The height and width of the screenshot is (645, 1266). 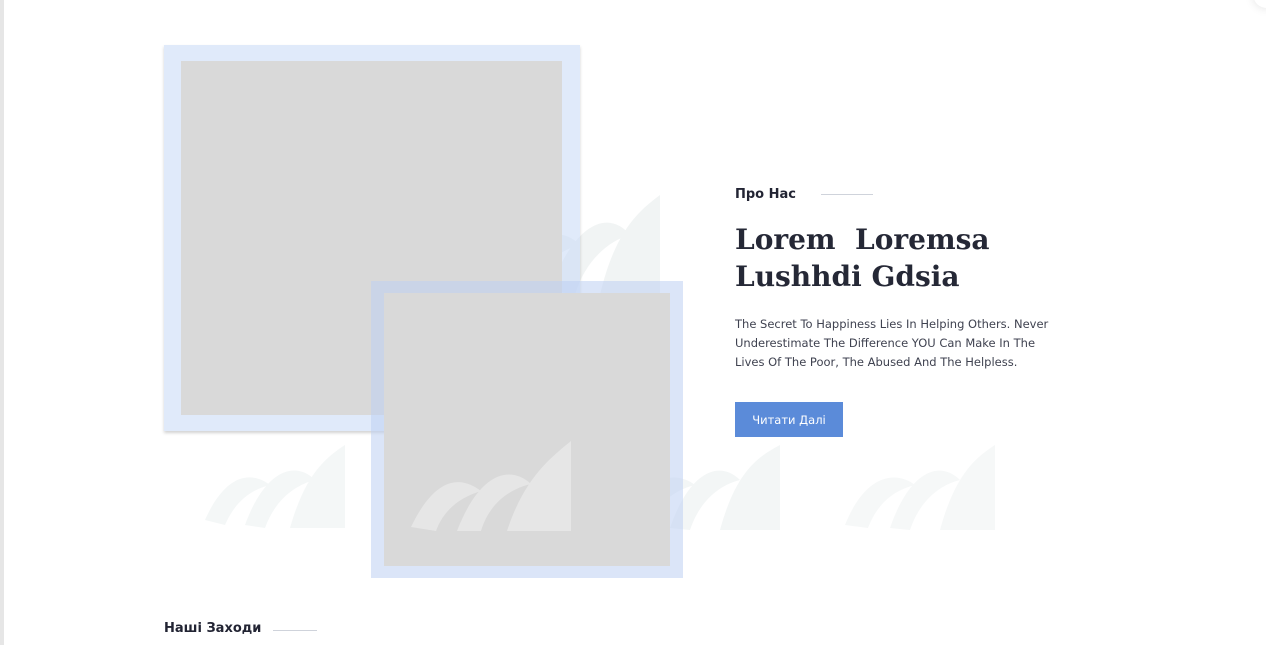 I want to click on corner-shadow, so click(x=1260, y=4).